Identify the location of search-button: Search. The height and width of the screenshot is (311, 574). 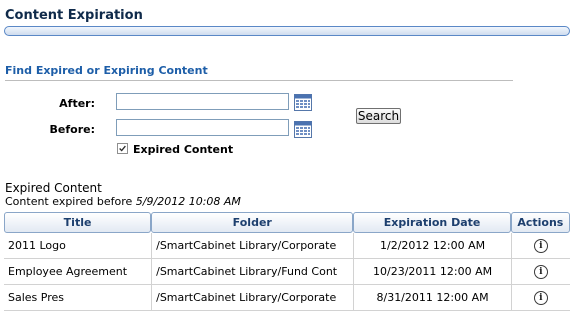
(378, 116).